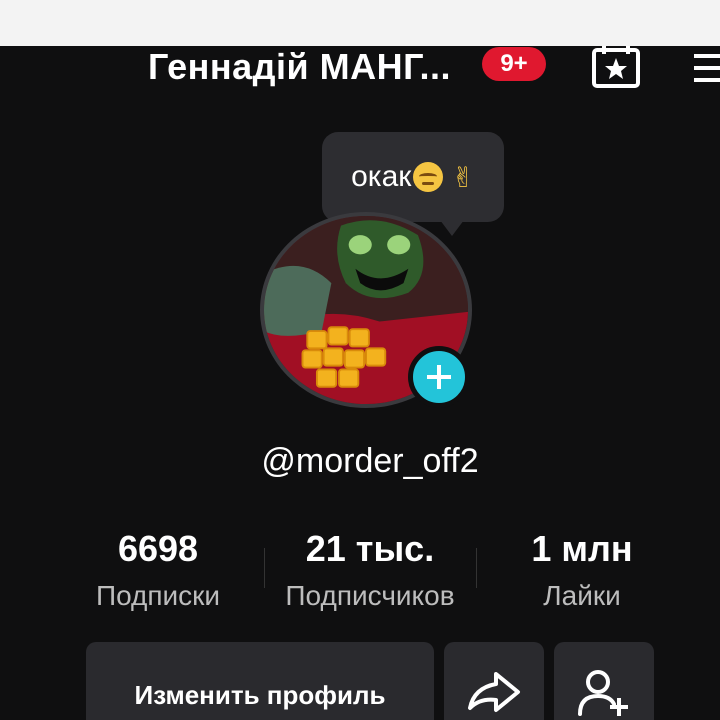 This screenshot has height=720, width=720. I want to click on edit-profile-button: Изменить профиль, so click(260, 681).